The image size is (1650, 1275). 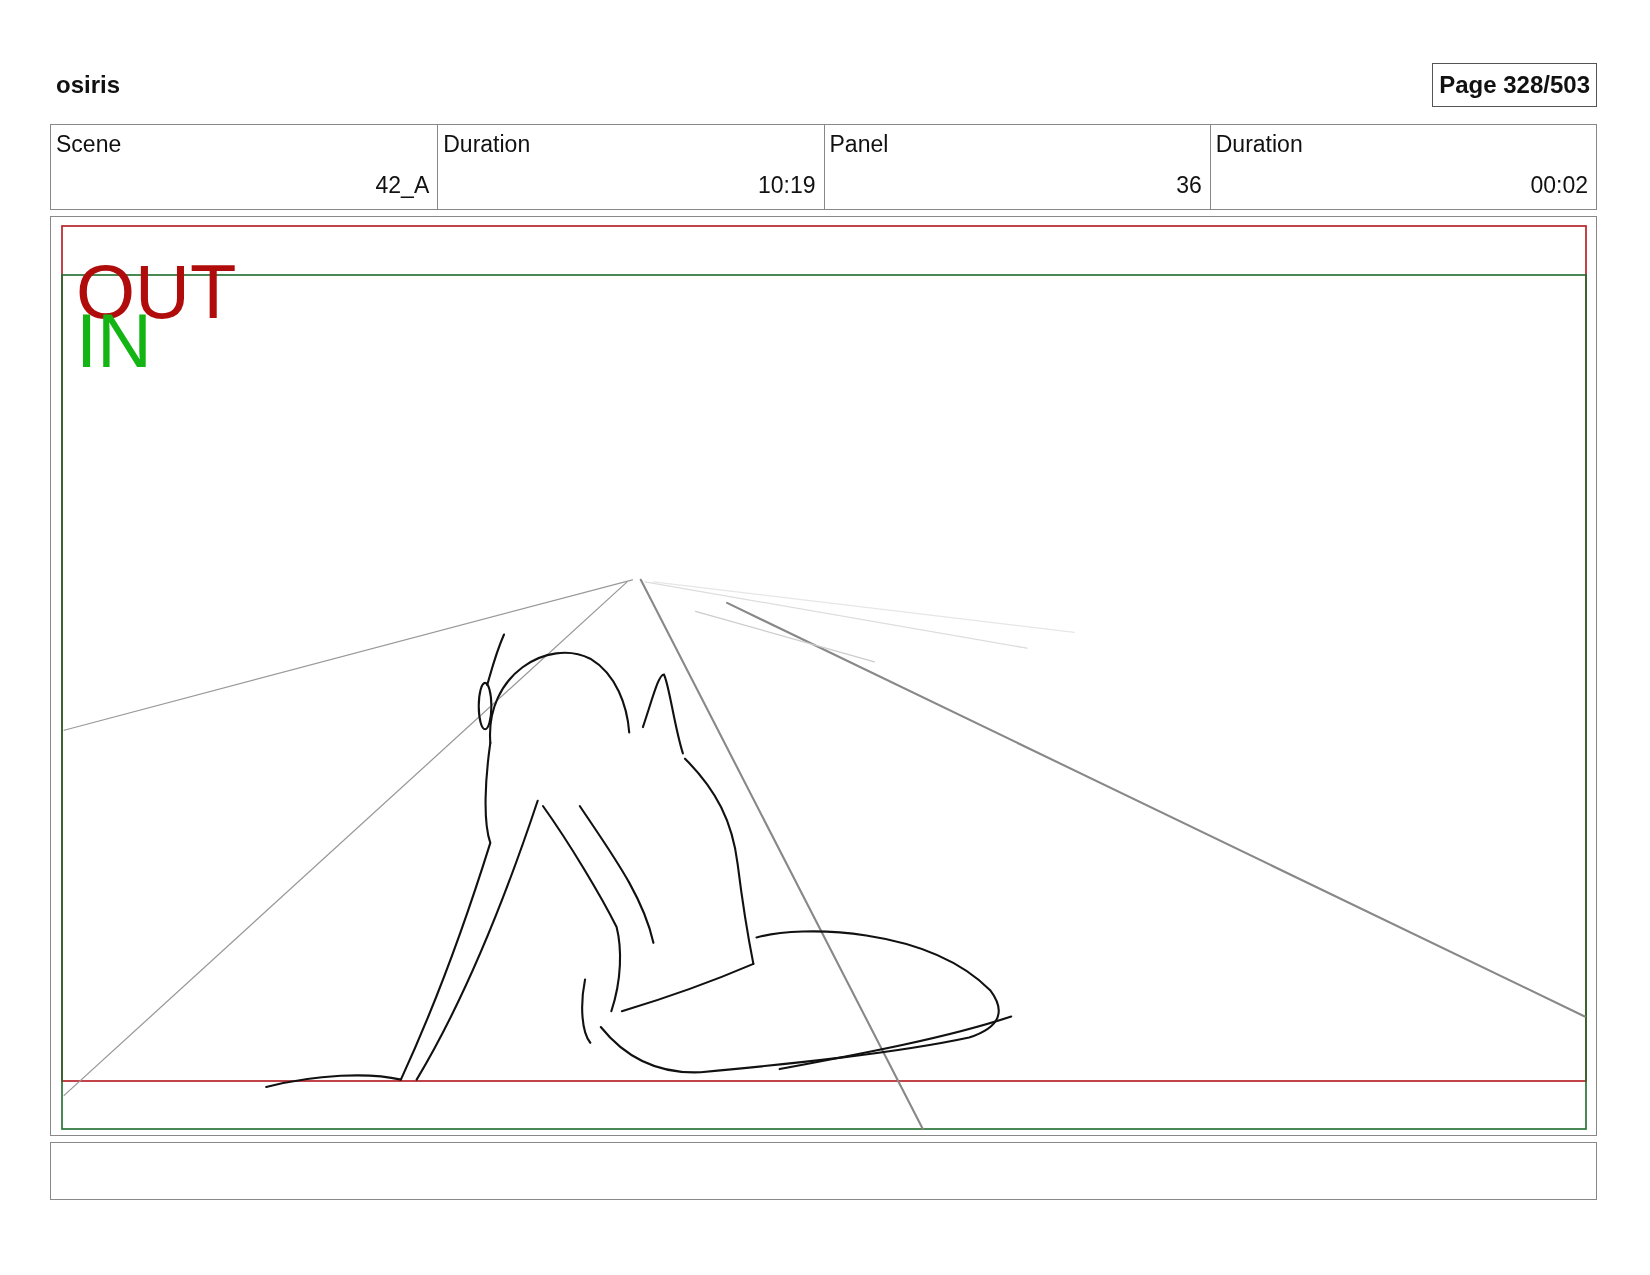 What do you see at coordinates (402, 185) in the screenshot?
I see `table-cell-text: 42_A` at bounding box center [402, 185].